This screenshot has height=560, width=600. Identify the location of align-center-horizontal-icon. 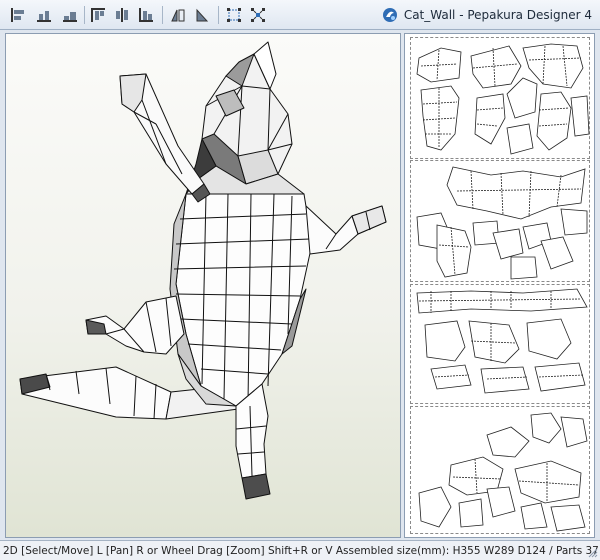
(44, 15).